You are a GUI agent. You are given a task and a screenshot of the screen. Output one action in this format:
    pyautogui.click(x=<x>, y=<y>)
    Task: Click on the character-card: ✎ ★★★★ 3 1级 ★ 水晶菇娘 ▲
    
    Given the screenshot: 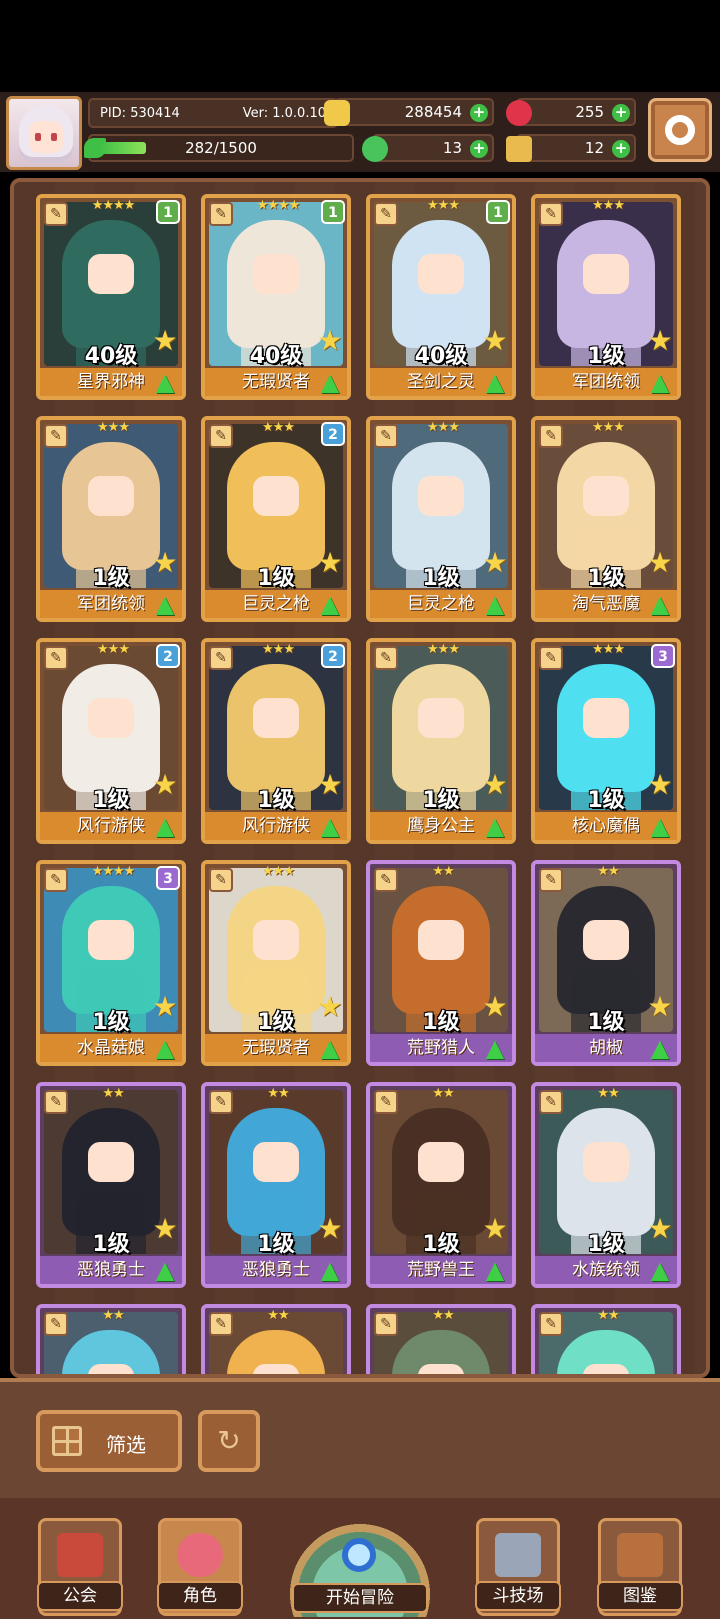 What is the action you would take?
    pyautogui.click(x=111, y=963)
    